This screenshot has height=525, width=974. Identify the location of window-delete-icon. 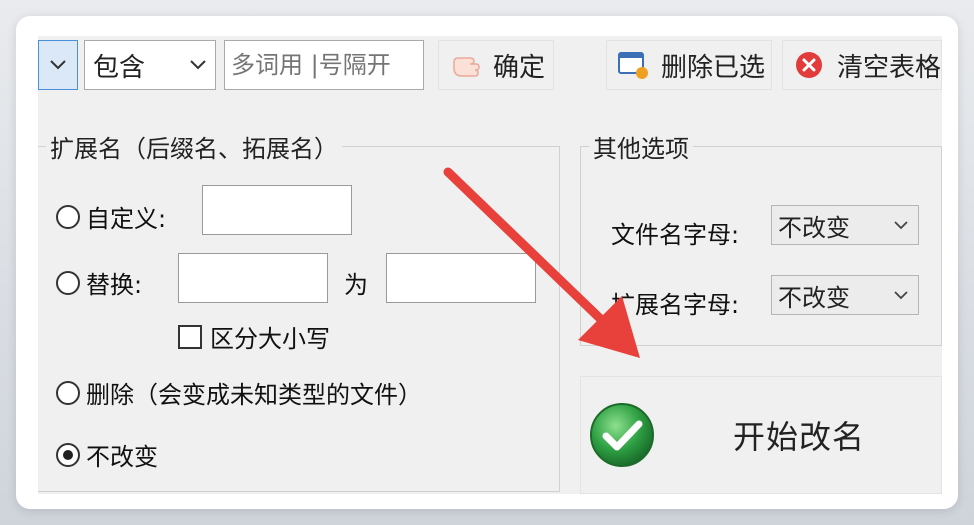
(633, 65).